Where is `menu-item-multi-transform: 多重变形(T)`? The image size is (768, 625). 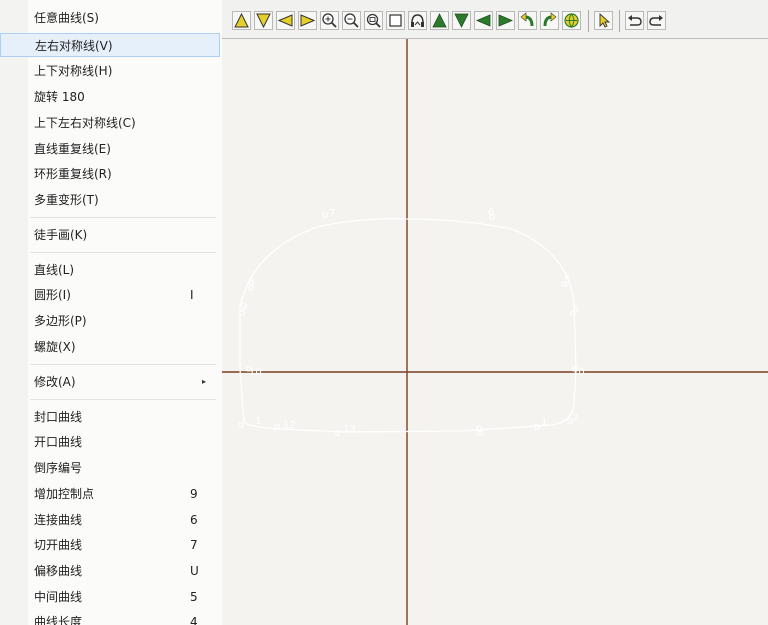 menu-item-multi-transform: 多重变形(T) is located at coordinates (110, 200).